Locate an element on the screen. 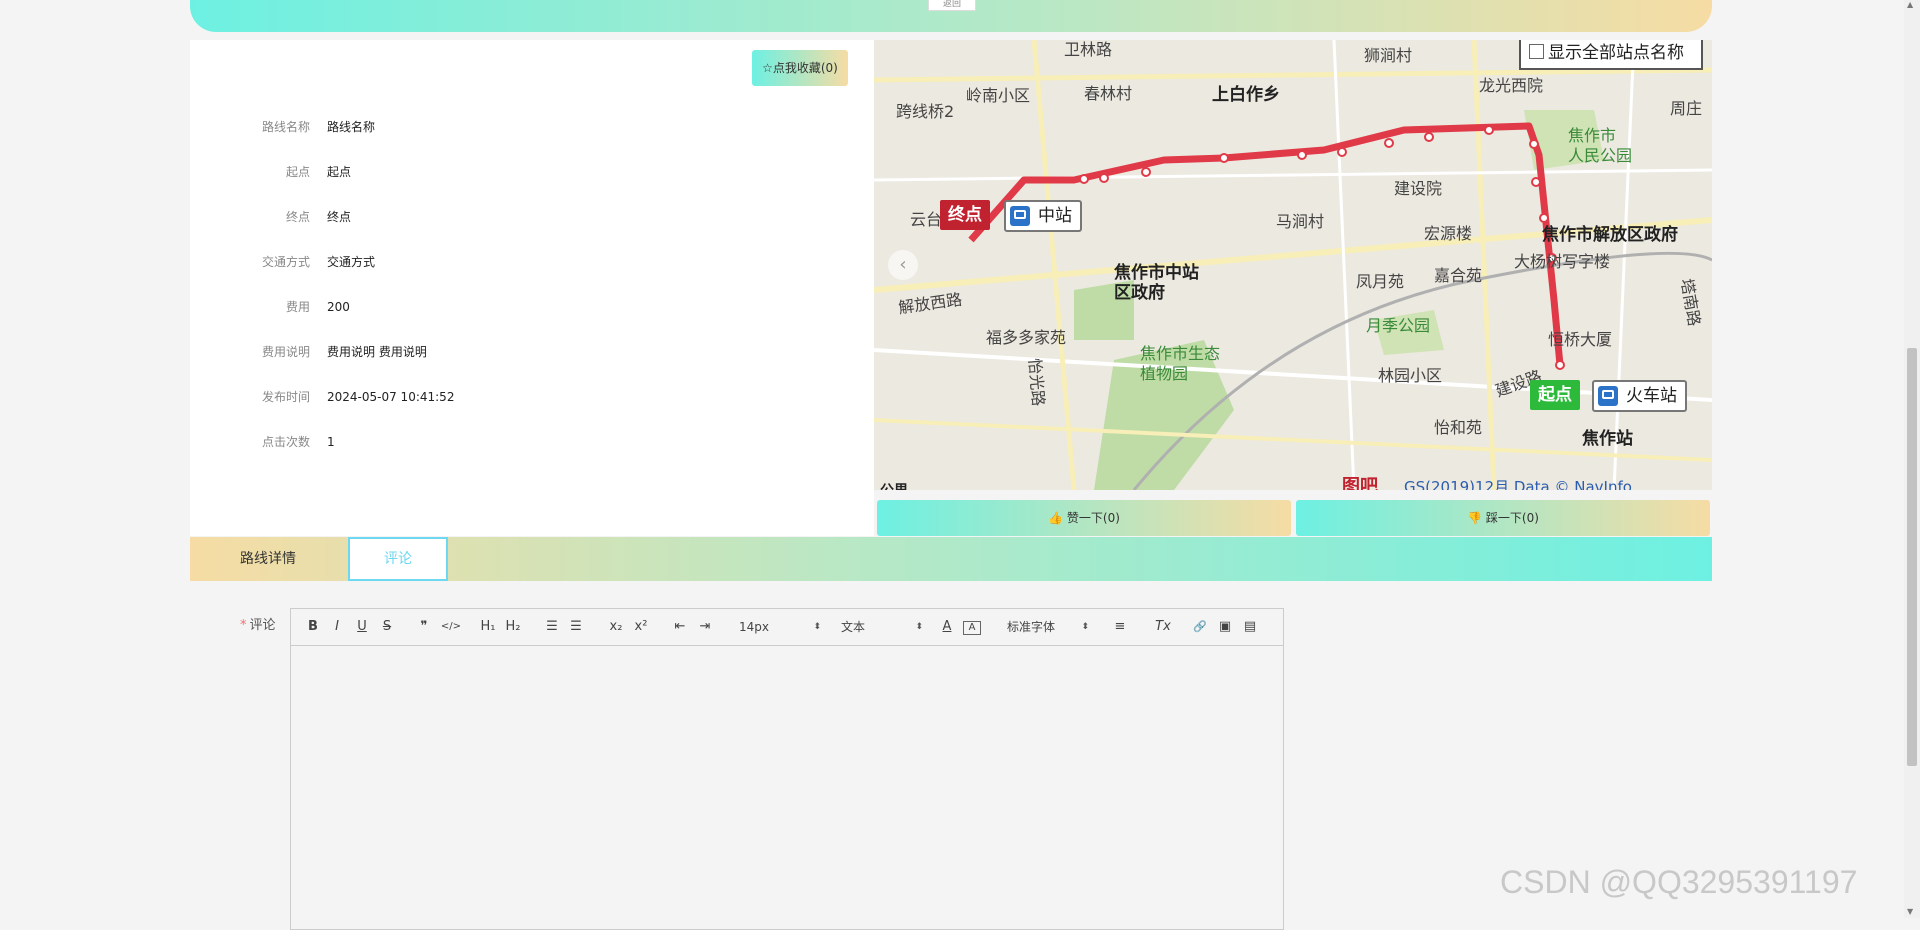  start-point-tag: 起点 is located at coordinates (1555, 395).